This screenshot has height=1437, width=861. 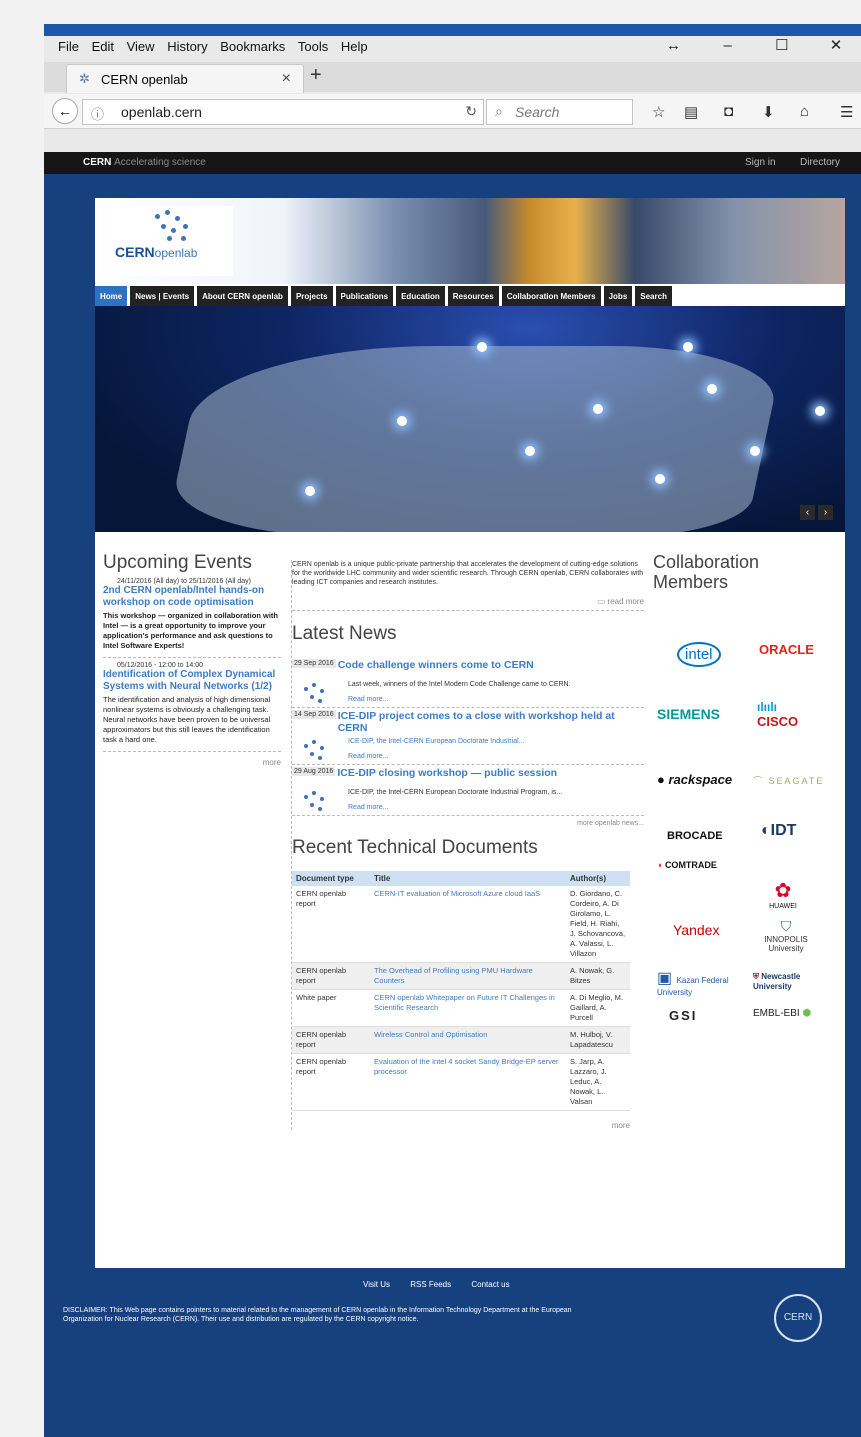 I want to click on cern-brand: CERN Accelerating science, so click(x=144, y=162).